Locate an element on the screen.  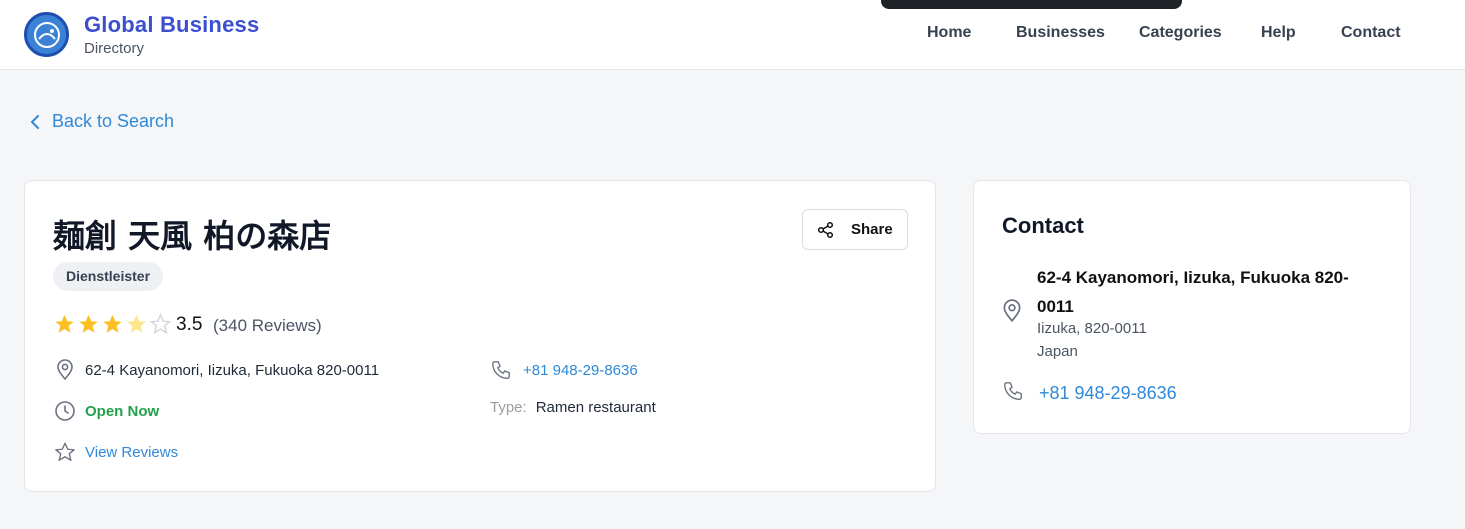
open-status: Open Now is located at coordinates (122, 411).